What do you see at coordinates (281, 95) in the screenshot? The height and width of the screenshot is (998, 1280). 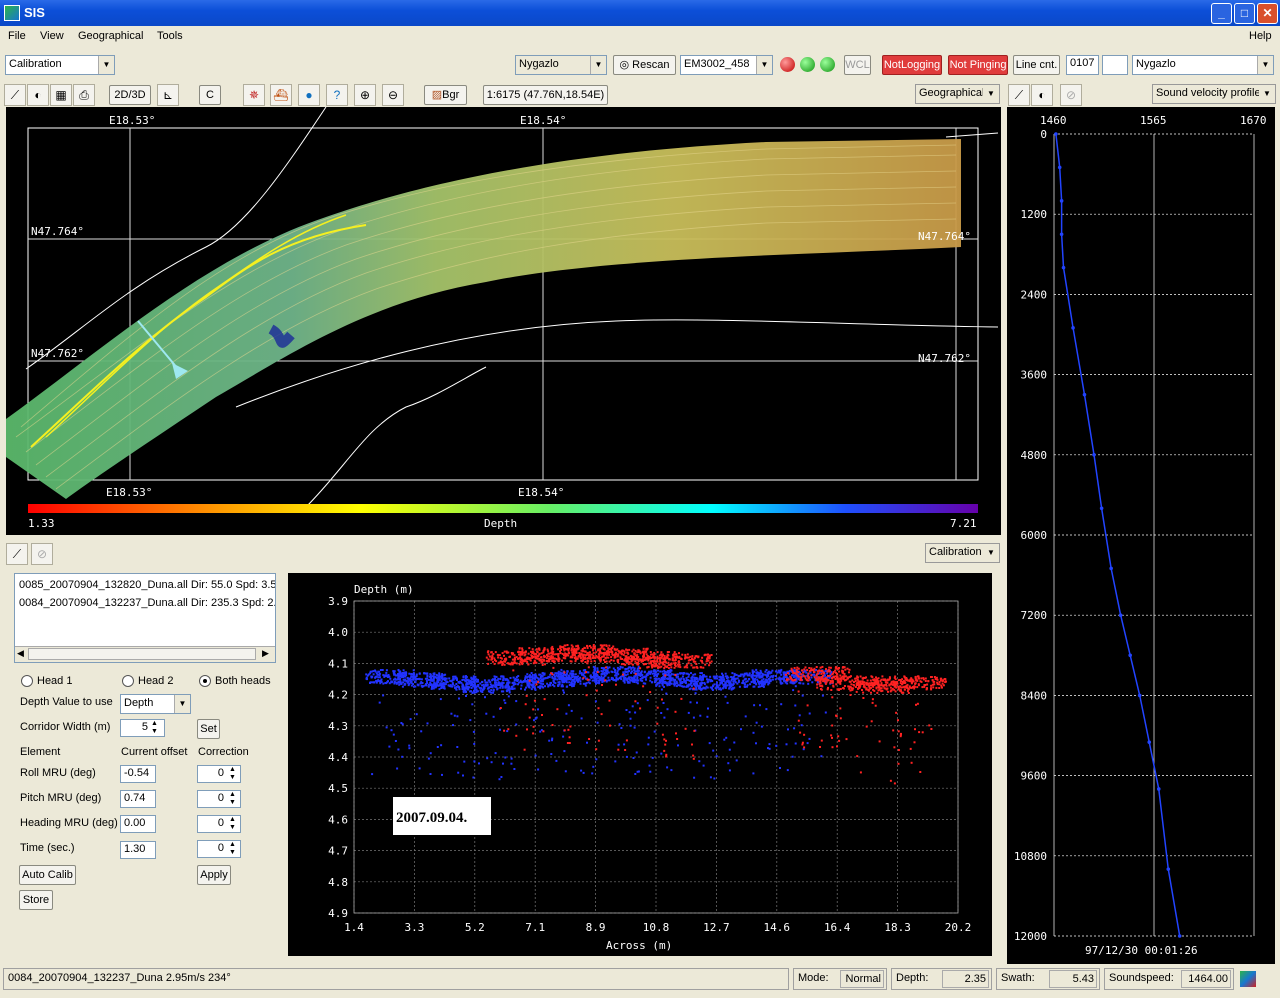 I see `vessel-icon: ⛴` at bounding box center [281, 95].